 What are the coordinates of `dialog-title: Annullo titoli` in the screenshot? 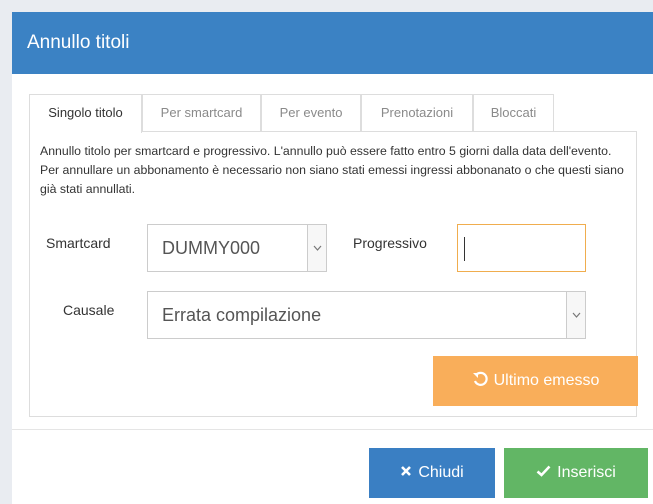 It's located at (78, 42).